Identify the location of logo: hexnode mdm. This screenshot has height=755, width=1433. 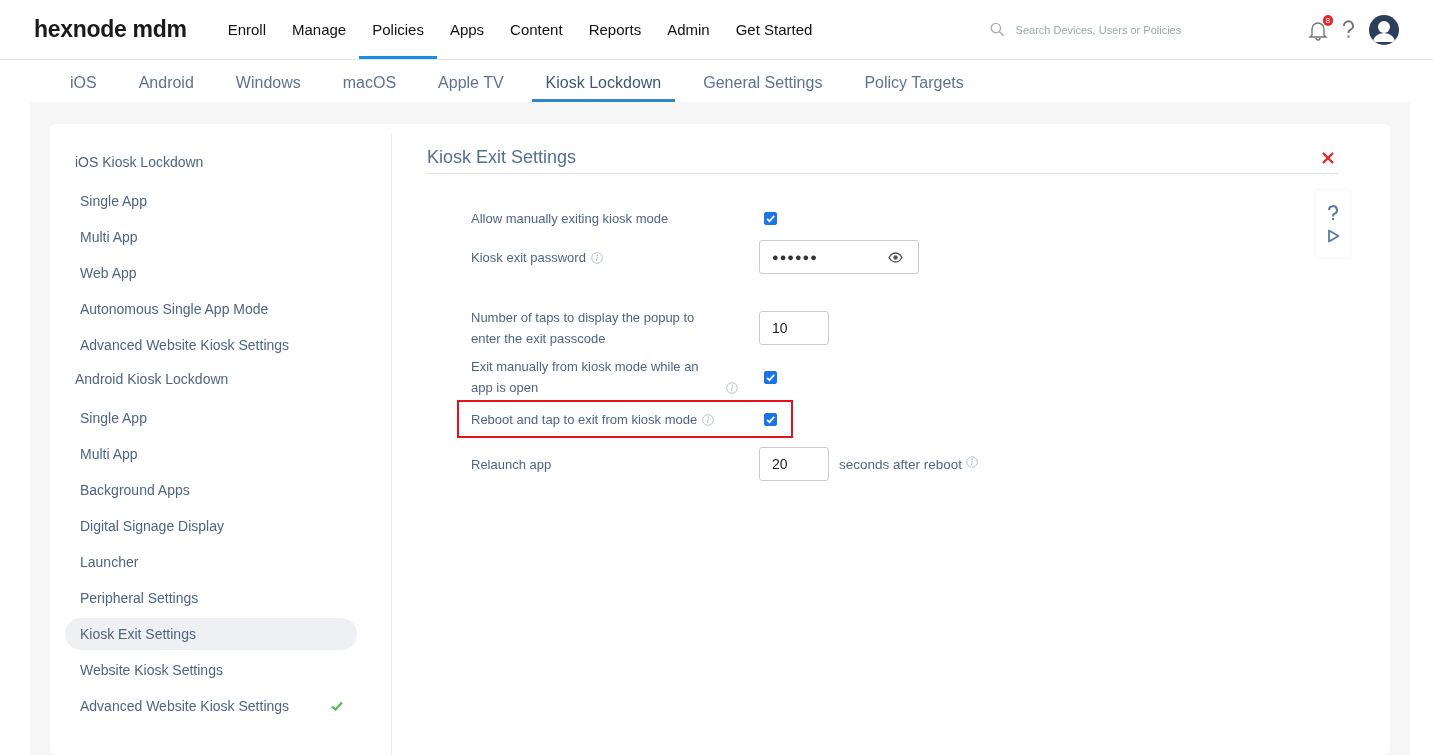
(110, 29).